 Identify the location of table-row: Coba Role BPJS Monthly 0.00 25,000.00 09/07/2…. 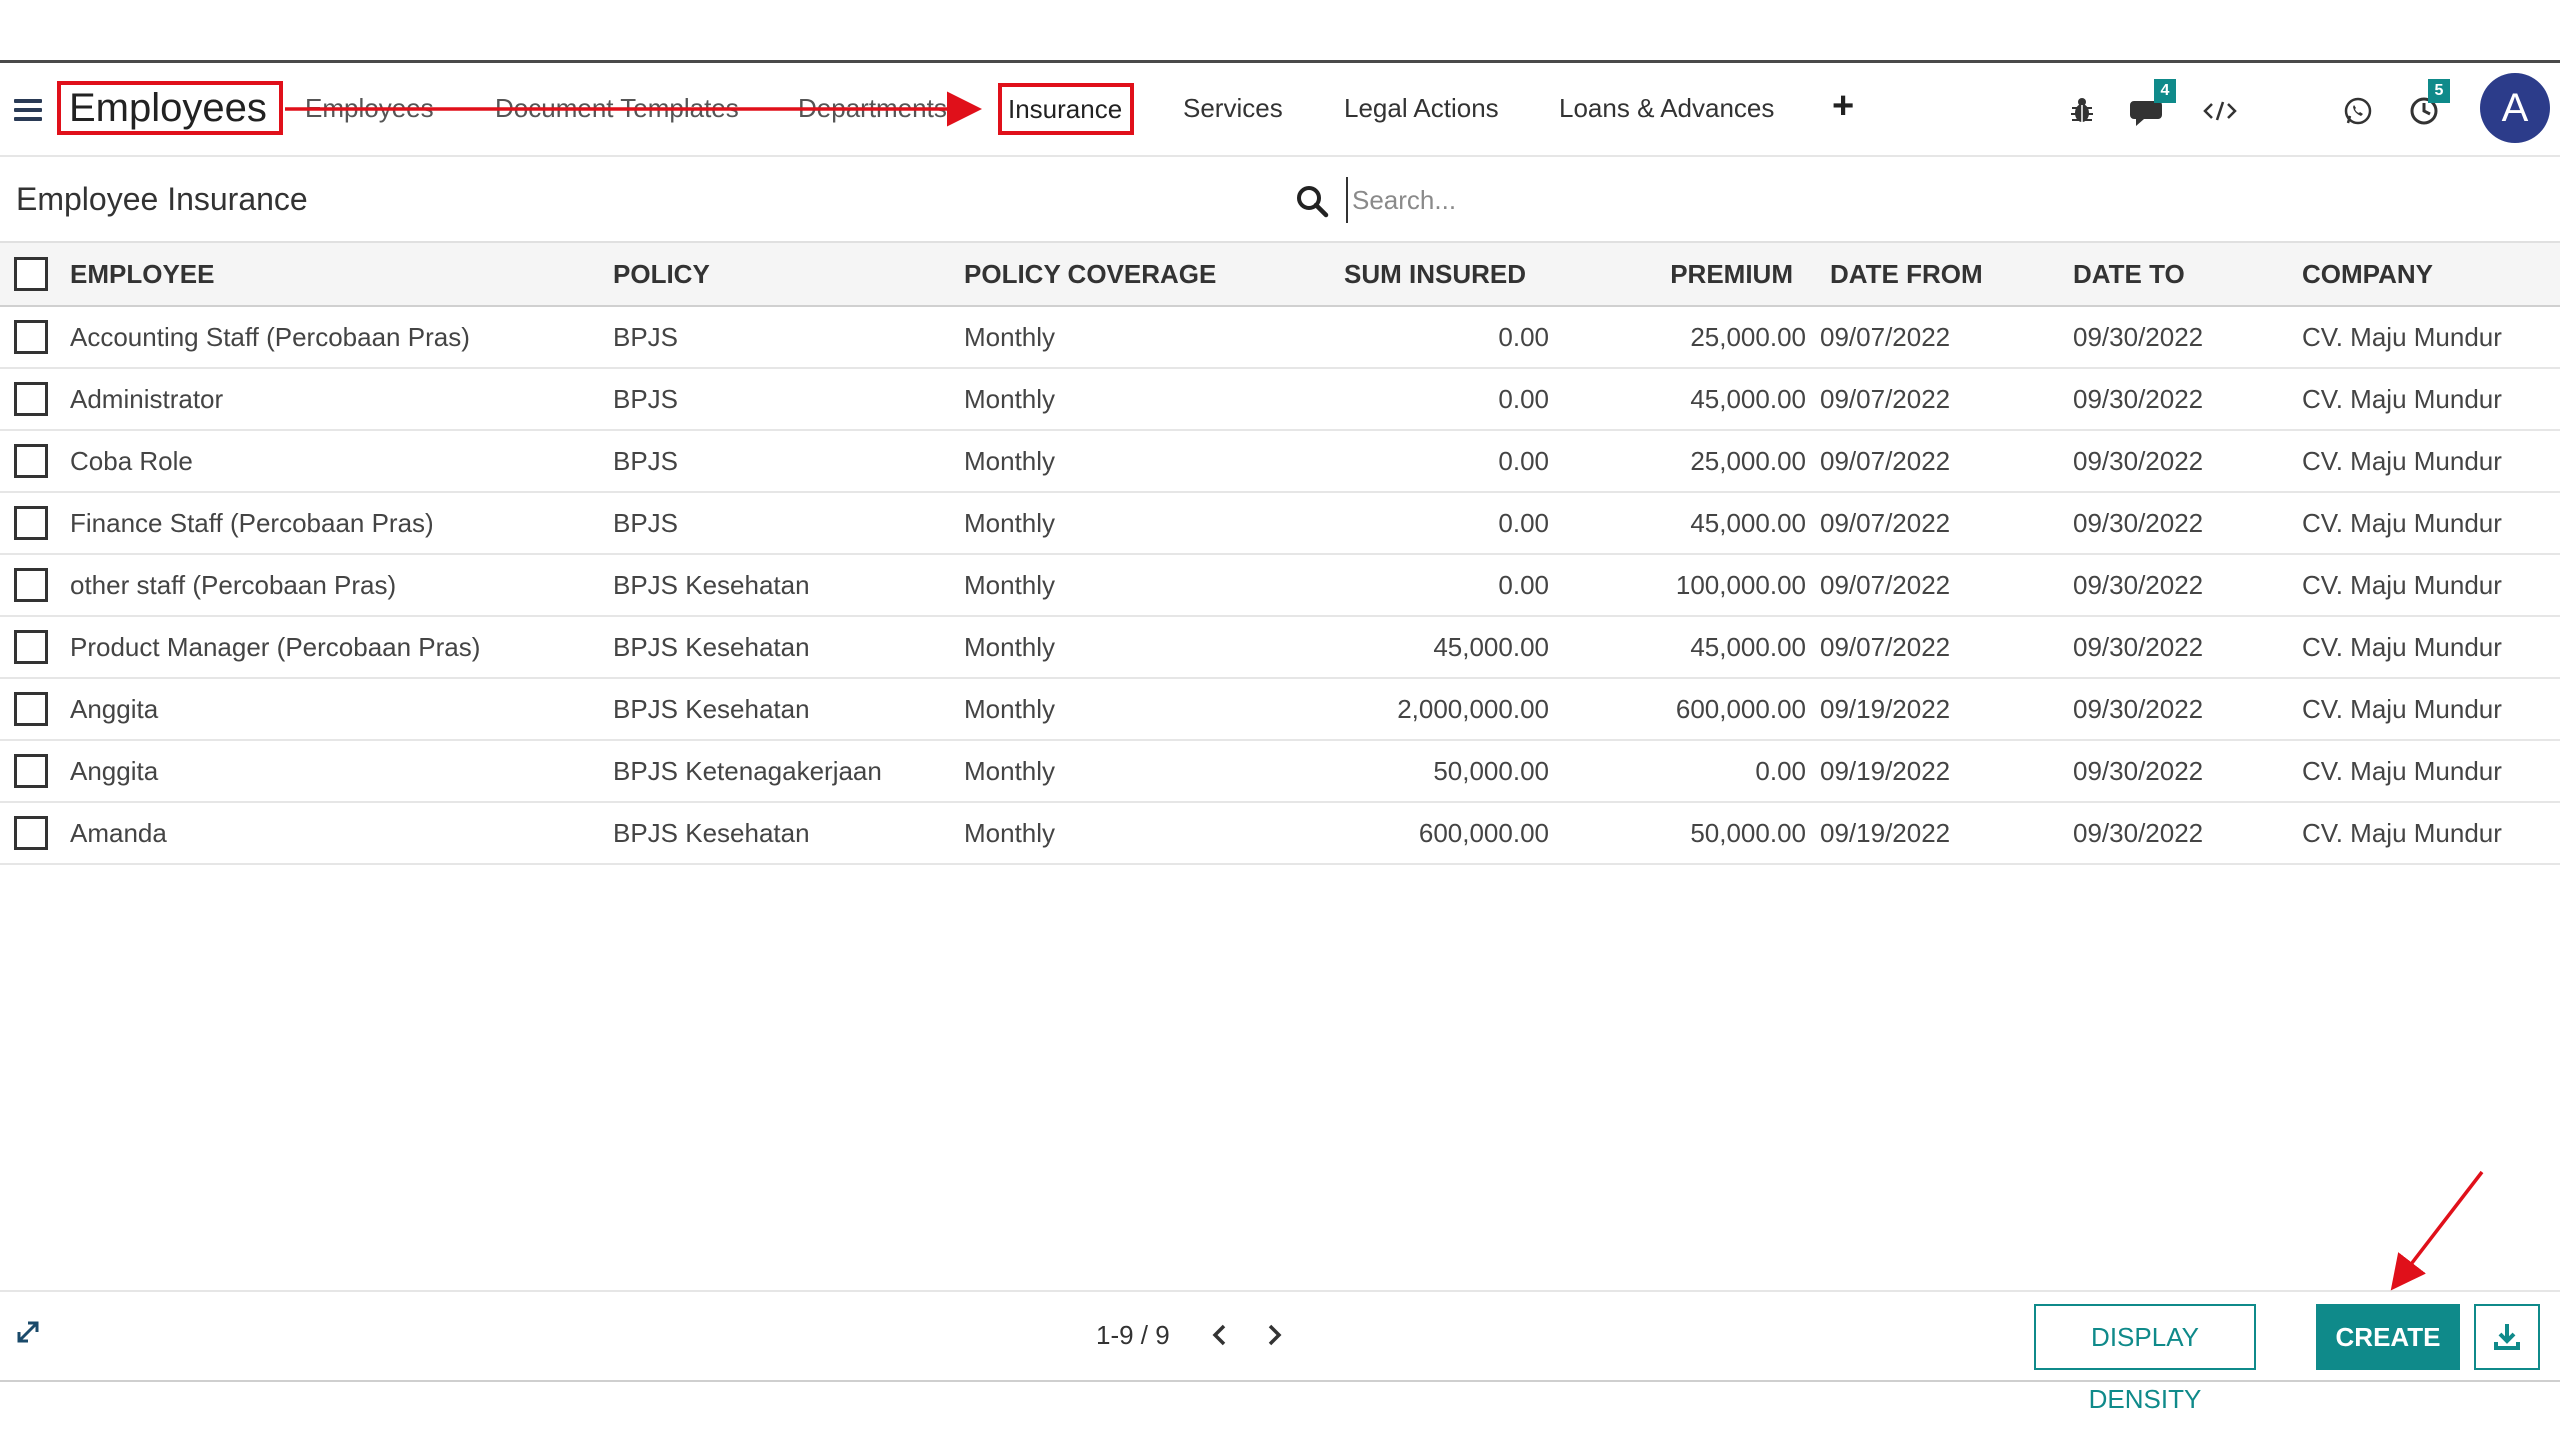
(1280, 461).